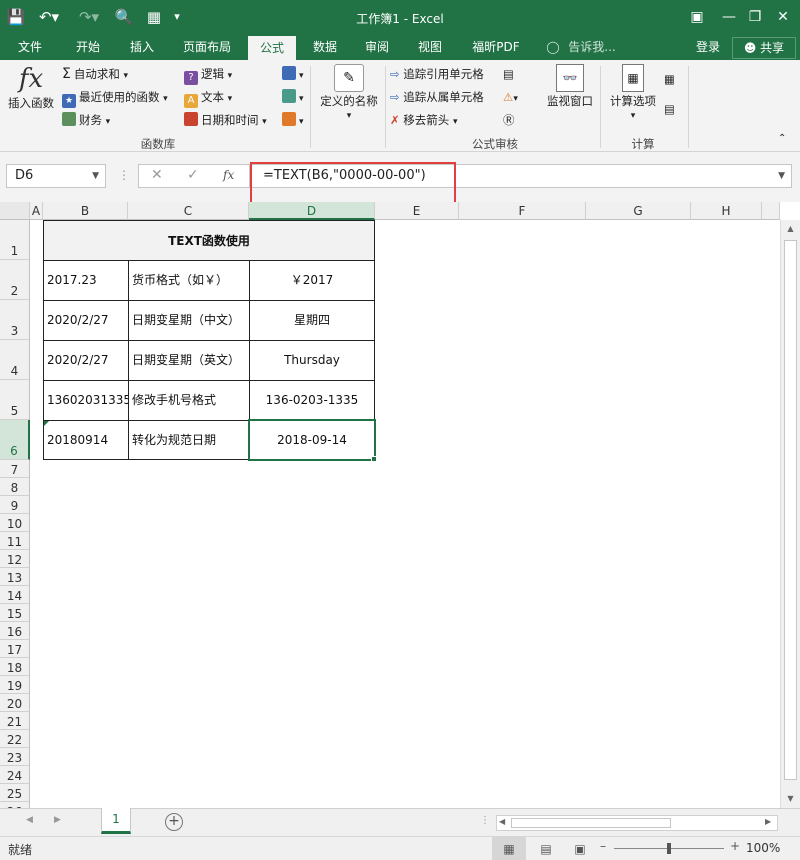 This screenshot has height=860, width=800. What do you see at coordinates (15, 721) in the screenshot?
I see `row-header: 21` at bounding box center [15, 721].